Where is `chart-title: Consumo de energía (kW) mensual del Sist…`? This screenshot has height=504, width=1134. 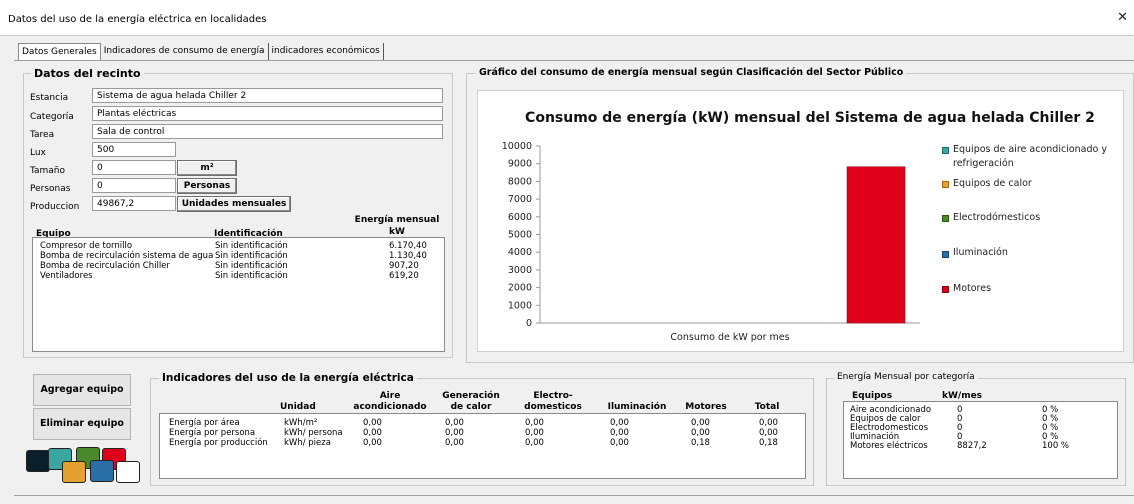
chart-title: Consumo de energía (kW) mensual del Sist… is located at coordinates (810, 118).